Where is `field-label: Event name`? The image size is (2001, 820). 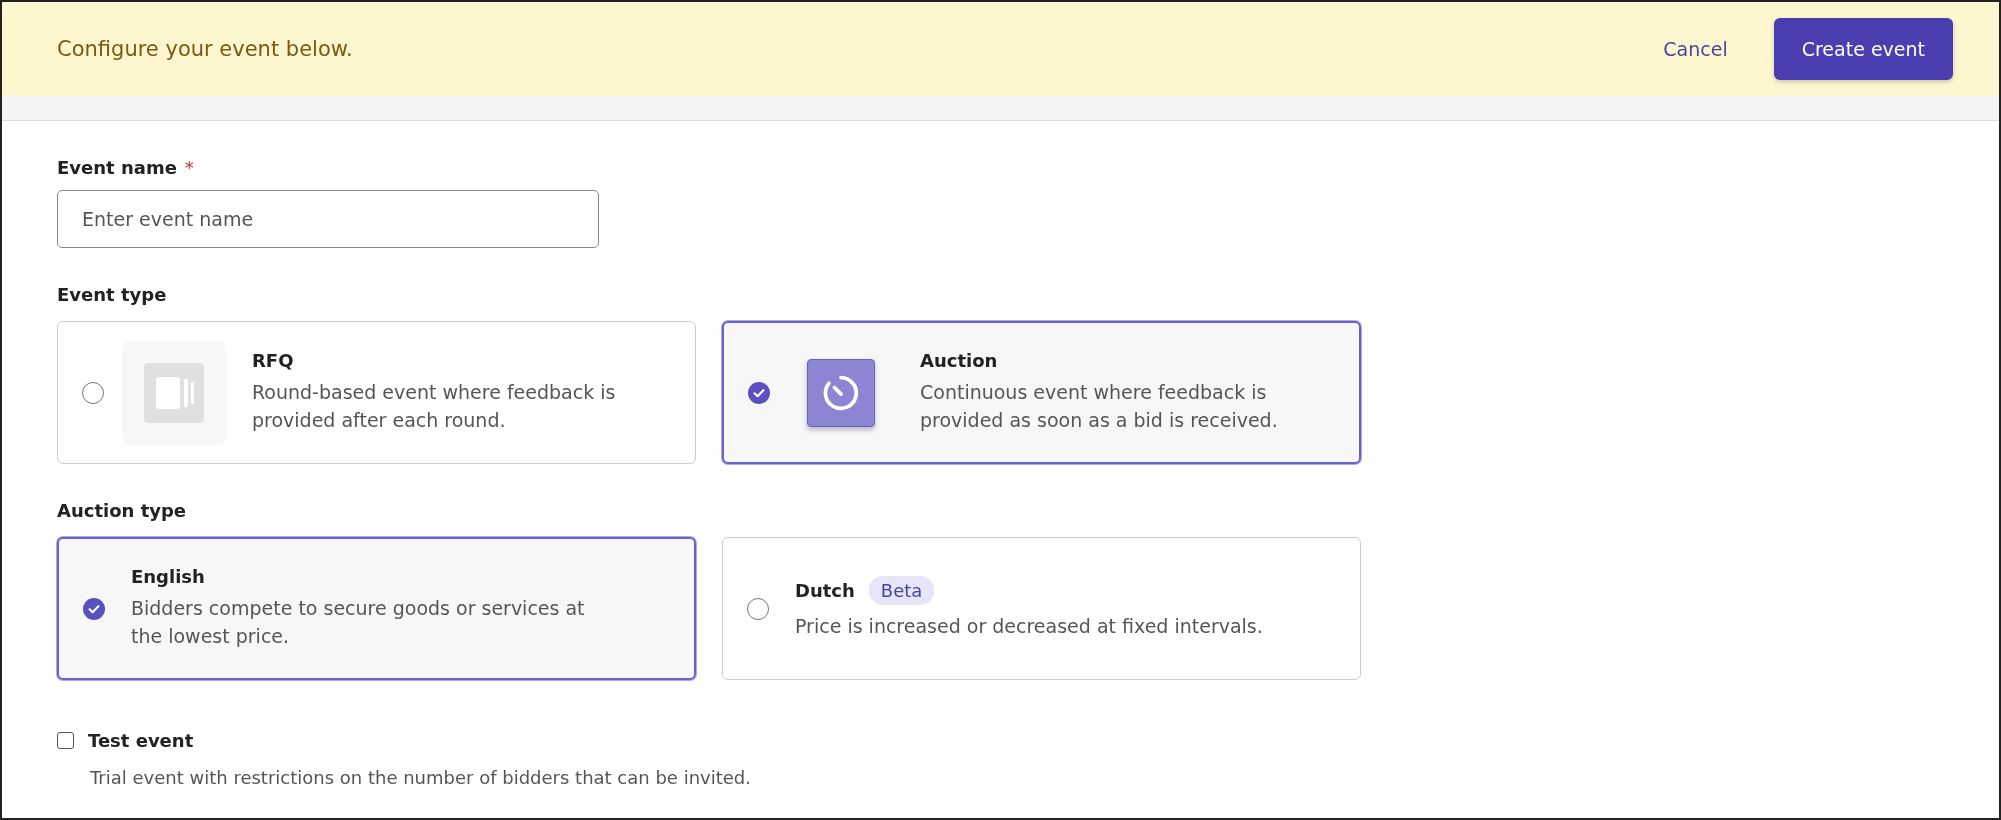
field-label: Event name is located at coordinates (117, 167).